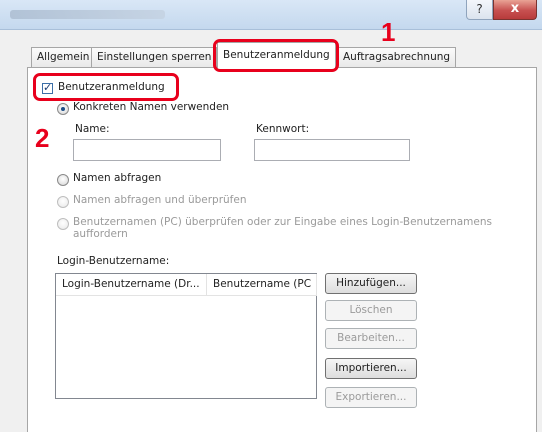 The height and width of the screenshot is (432, 542). What do you see at coordinates (332, 150) in the screenshot?
I see `password-input` at bounding box center [332, 150].